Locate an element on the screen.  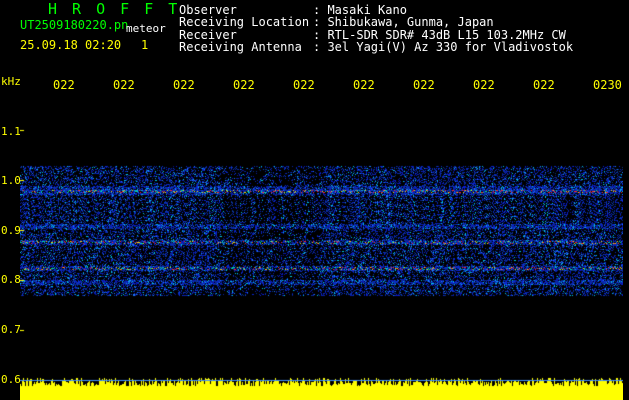
y-tick-label: 0.8 is located at coordinates (11, 279).